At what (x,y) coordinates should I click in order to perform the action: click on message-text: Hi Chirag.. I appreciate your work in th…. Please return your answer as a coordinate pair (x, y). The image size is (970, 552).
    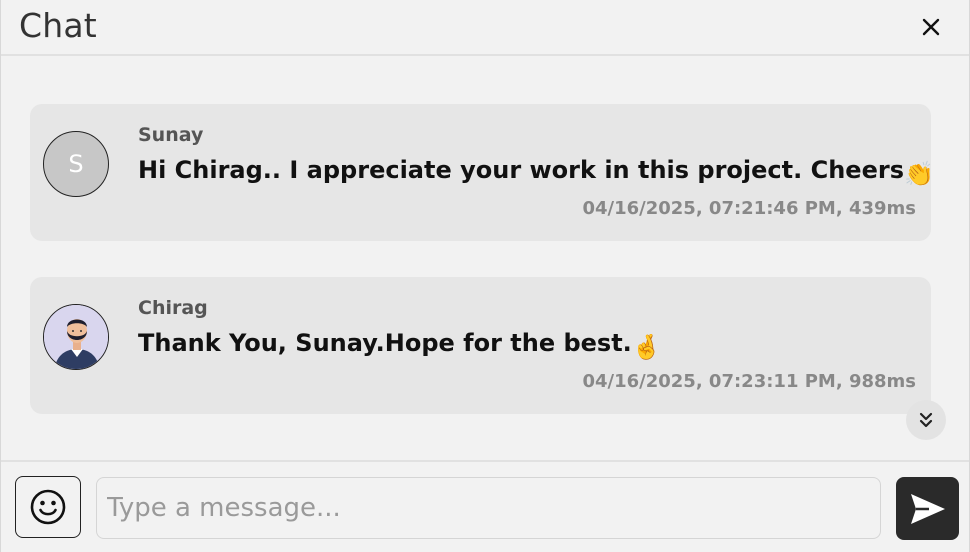
    Looking at the image, I should click on (536, 172).